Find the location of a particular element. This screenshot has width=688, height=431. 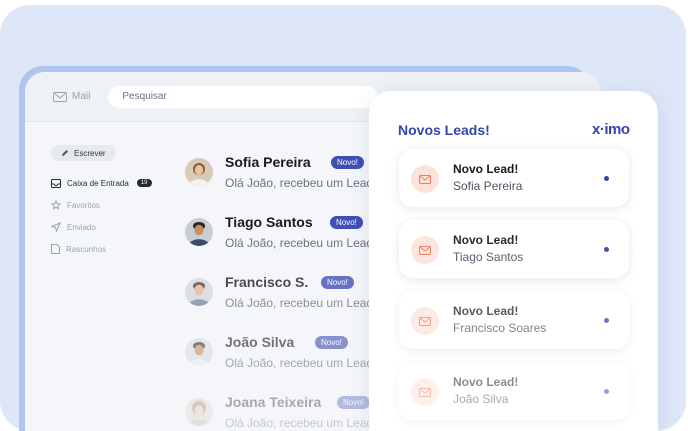

lead-card: Novo Lead! Sofia Pereira is located at coordinates (514, 178).